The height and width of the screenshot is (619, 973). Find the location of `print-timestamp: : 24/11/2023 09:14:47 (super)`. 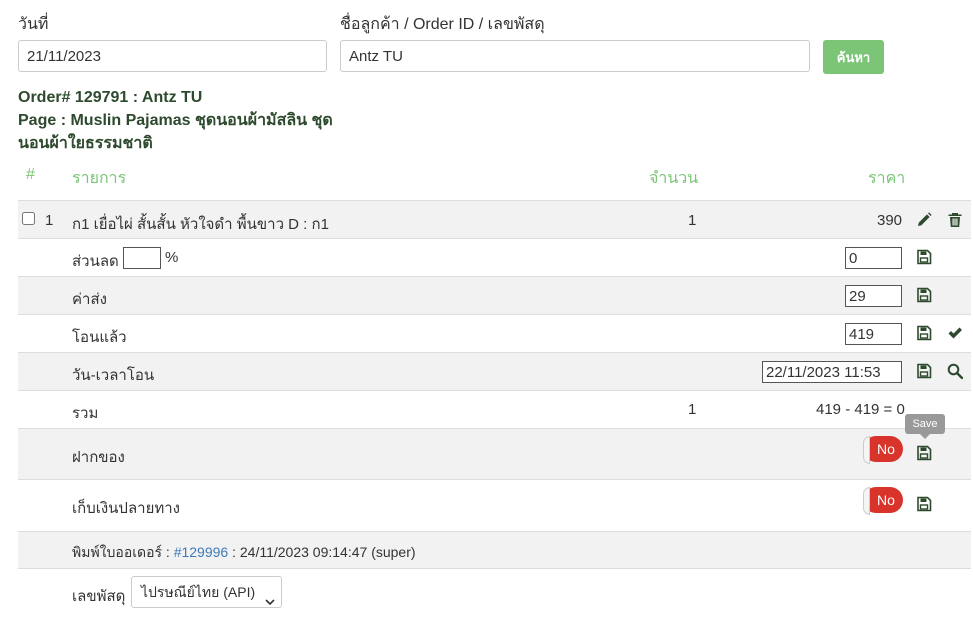

print-timestamp: : 24/11/2023 09:14:47 (super) is located at coordinates (324, 552).